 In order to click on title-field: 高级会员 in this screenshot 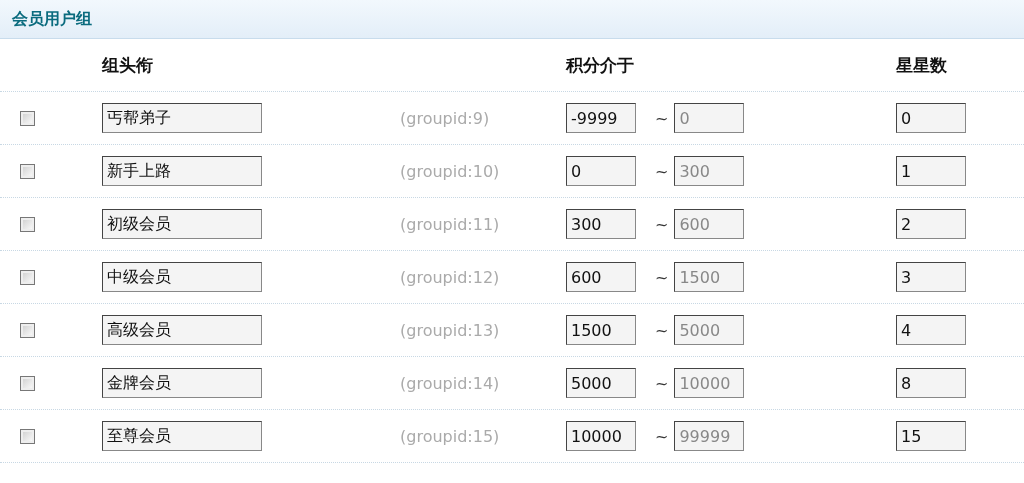, I will do `click(182, 330)`.